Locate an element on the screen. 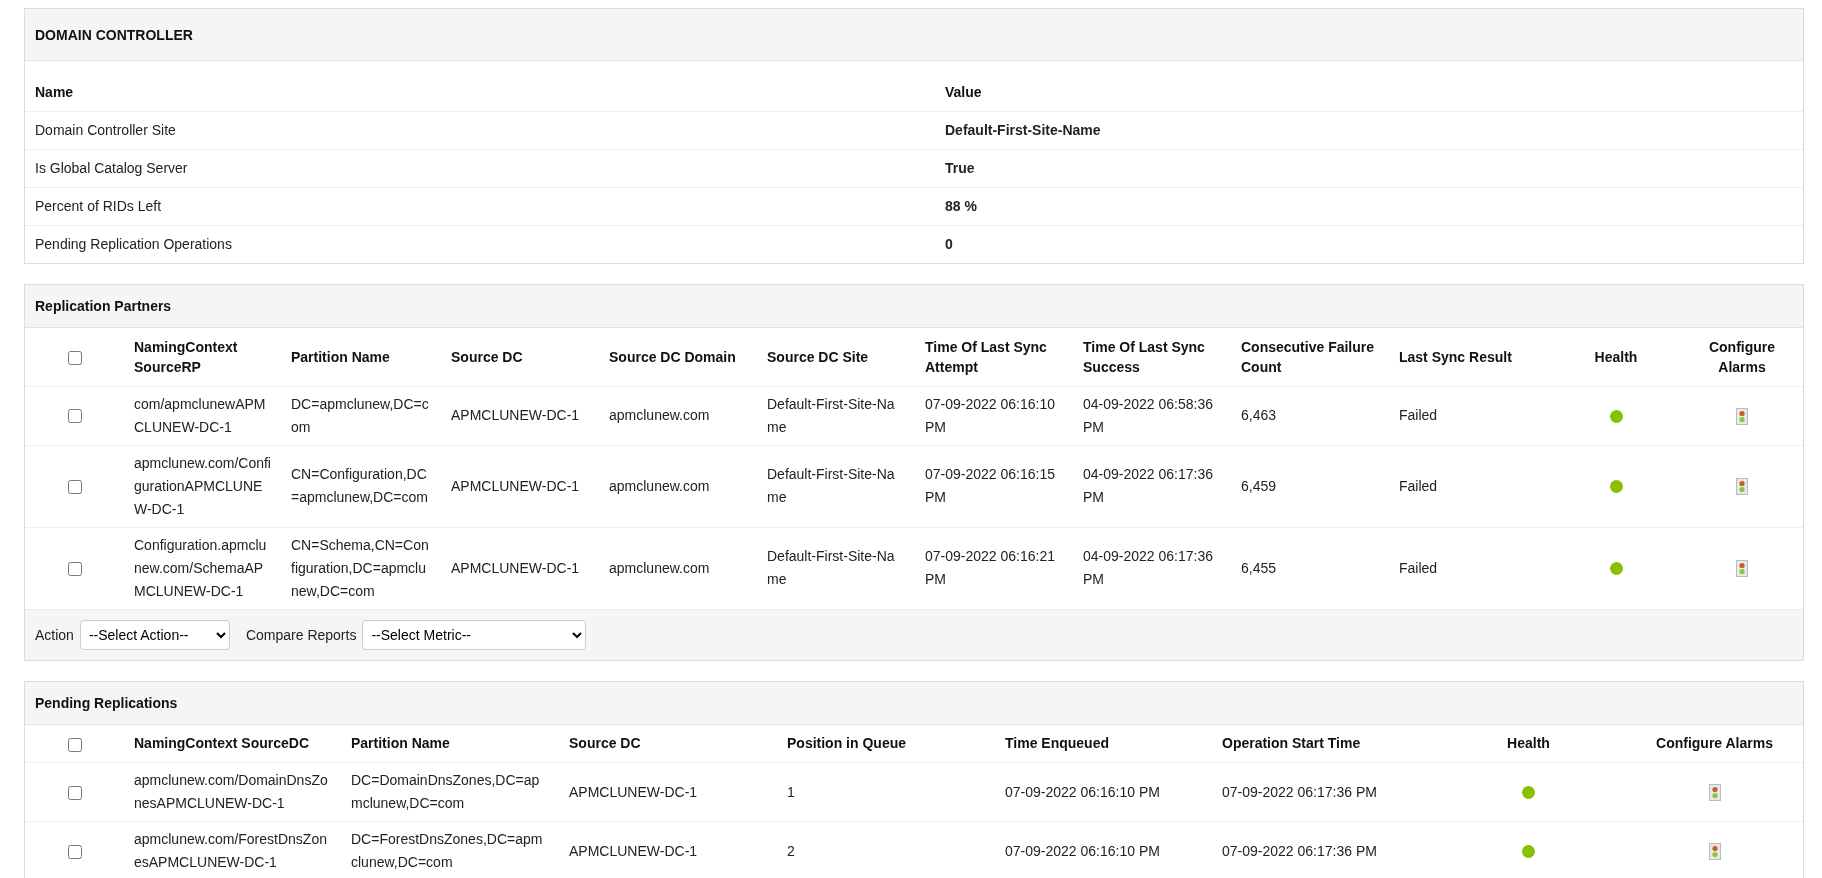 This screenshot has height=878, width=1822. table-cell: 04-09-2022 06:58:36 PM is located at coordinates (1152, 415).